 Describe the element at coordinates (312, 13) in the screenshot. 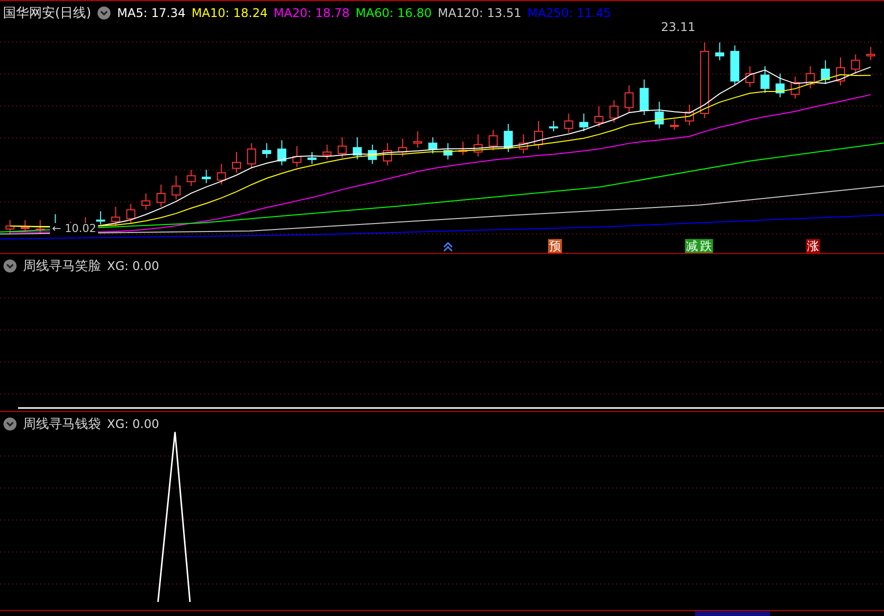

I see `moving-average-label: MA20: 18.78` at that location.